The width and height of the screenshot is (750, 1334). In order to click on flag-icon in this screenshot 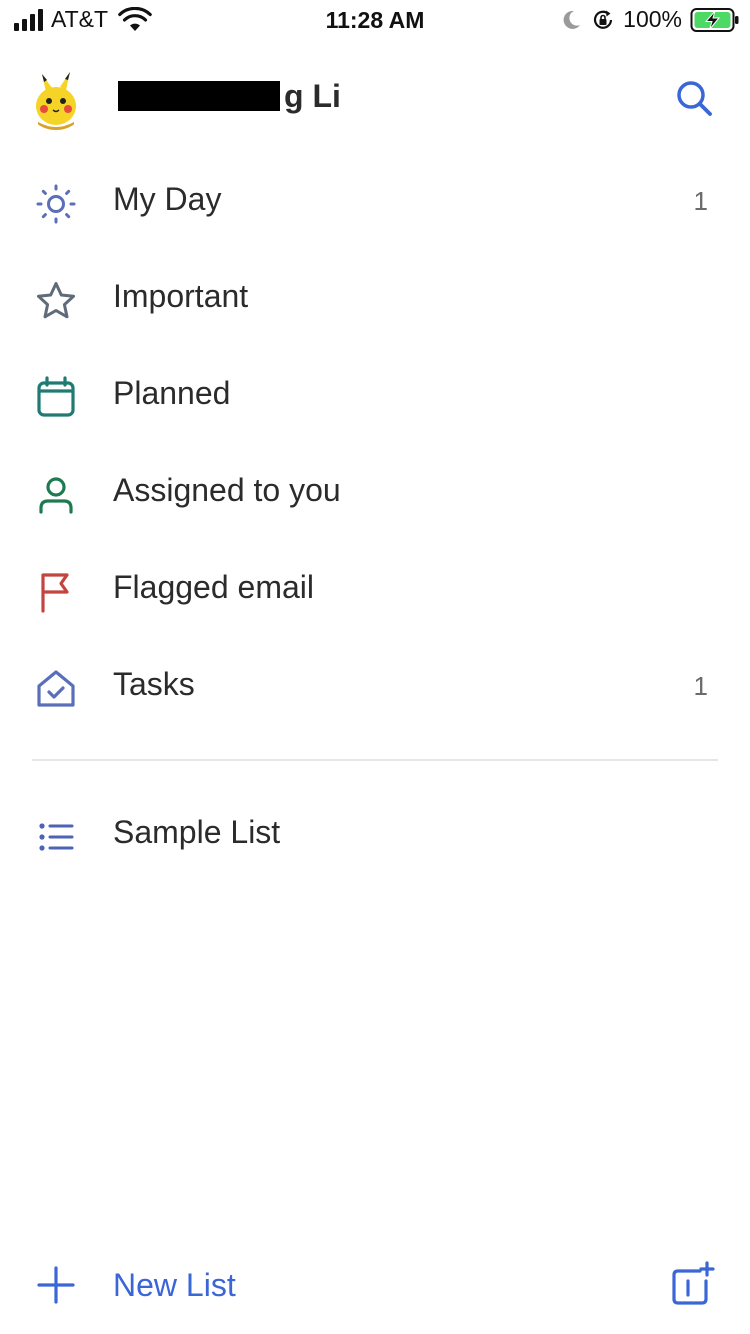, I will do `click(55, 593)`.